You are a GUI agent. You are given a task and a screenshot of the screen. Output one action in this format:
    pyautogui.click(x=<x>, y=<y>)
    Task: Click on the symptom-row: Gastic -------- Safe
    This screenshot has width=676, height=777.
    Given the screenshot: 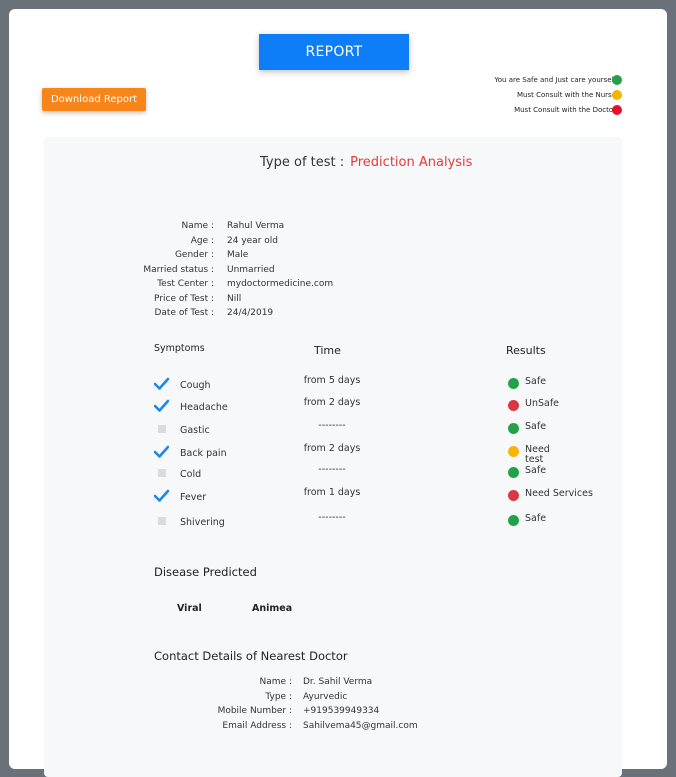 What is the action you would take?
    pyautogui.click(x=333, y=430)
    